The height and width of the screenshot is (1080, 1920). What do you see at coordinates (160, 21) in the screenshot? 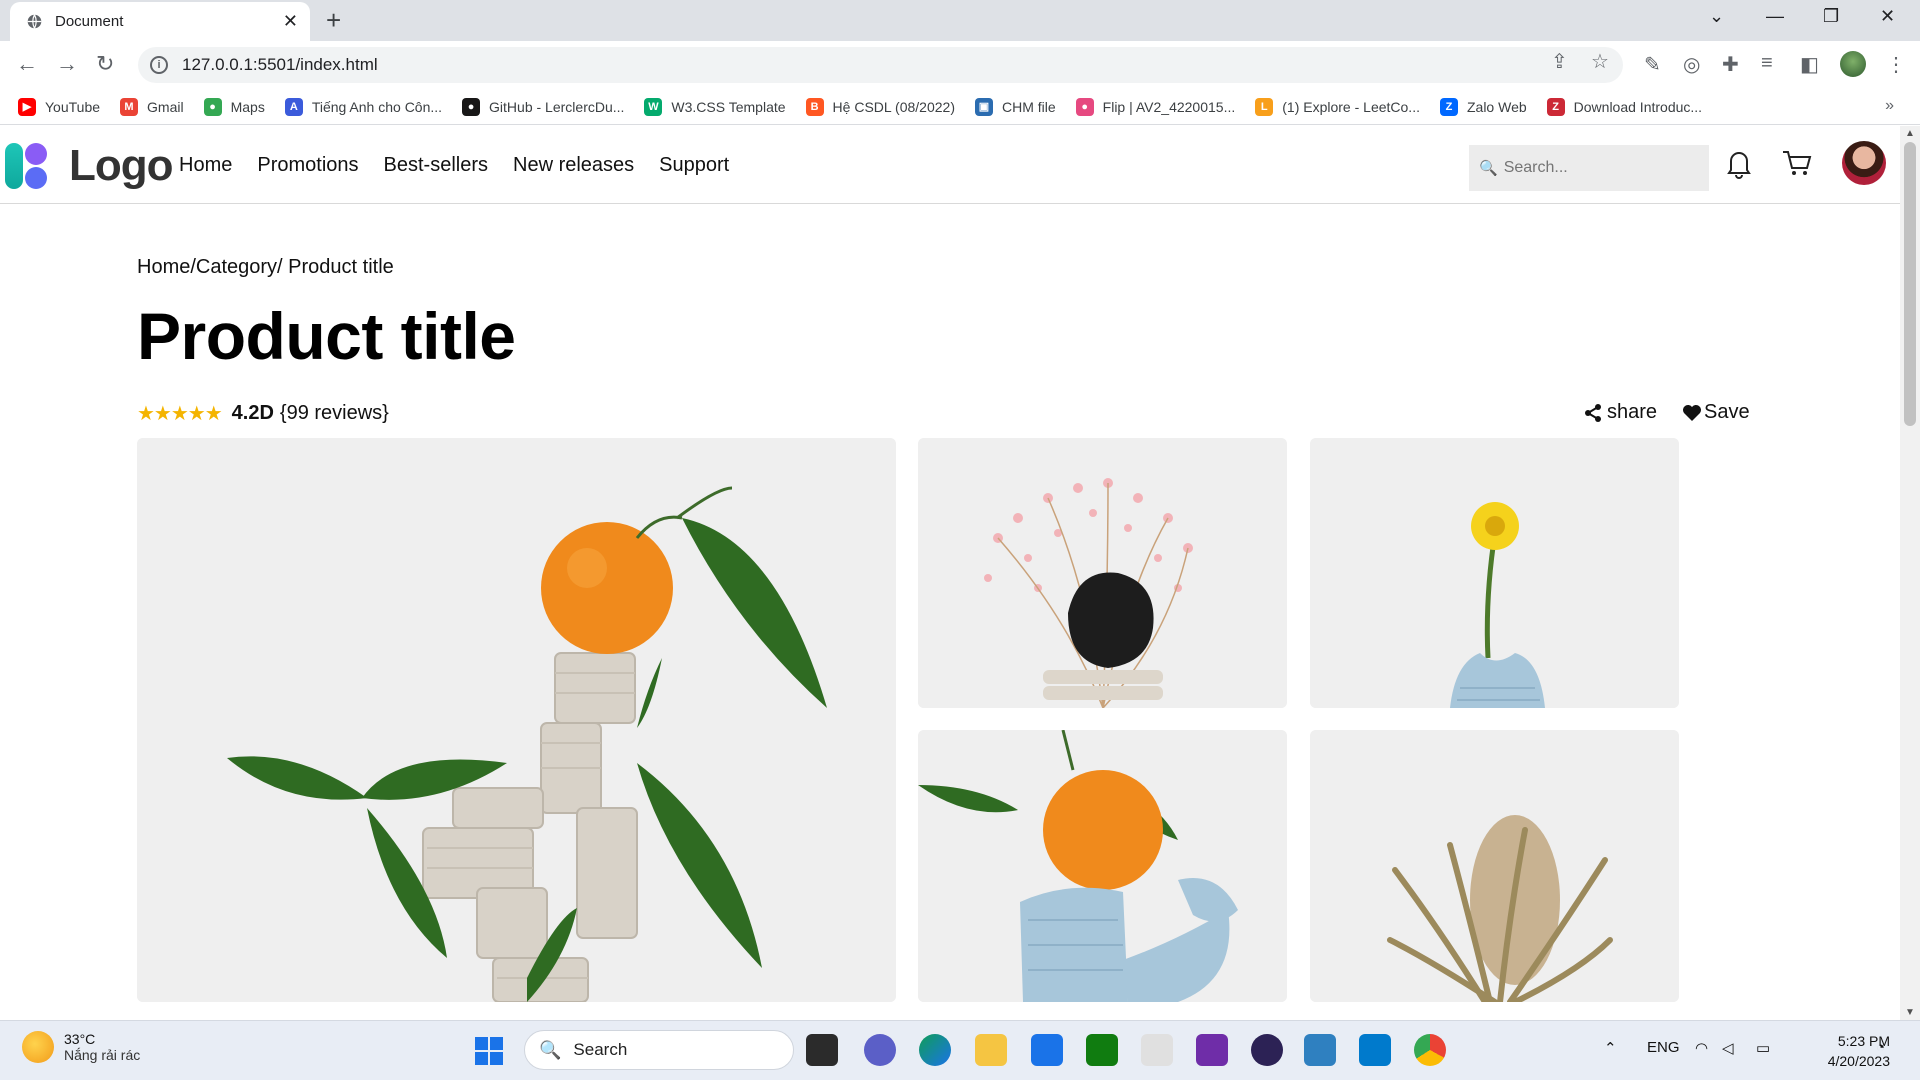
I see `browser-tab-document: Document ✕` at bounding box center [160, 21].